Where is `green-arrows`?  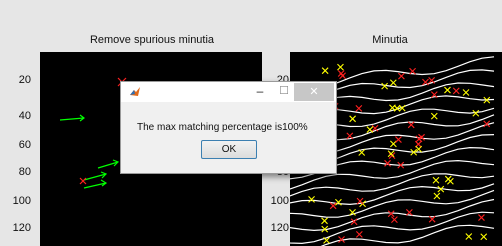 green-arrows is located at coordinates (89, 151).